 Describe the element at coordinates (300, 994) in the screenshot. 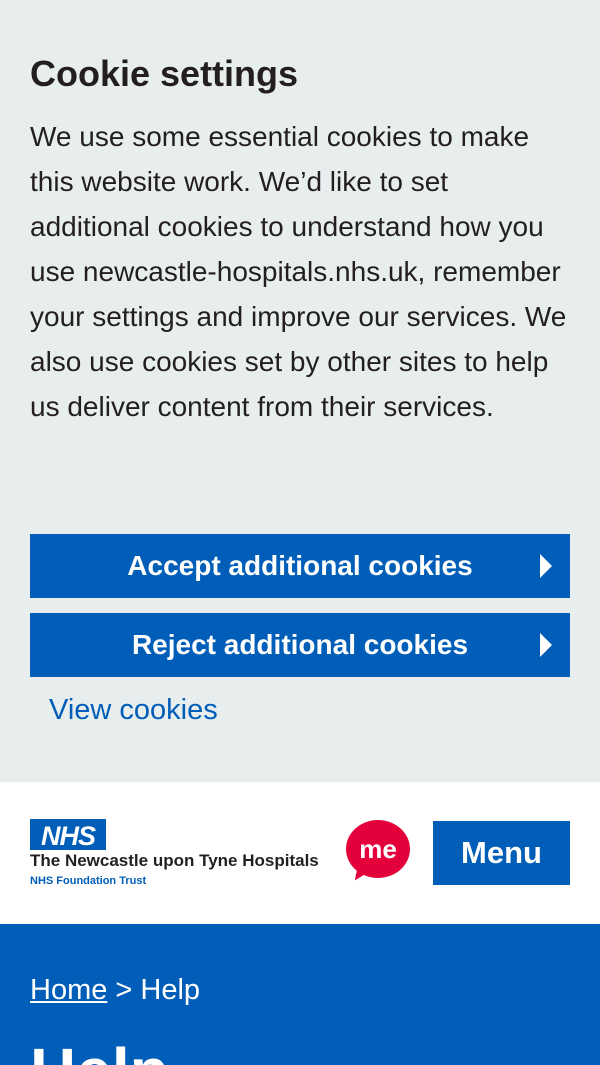

I see `page-hero: Home > Help Help` at that location.